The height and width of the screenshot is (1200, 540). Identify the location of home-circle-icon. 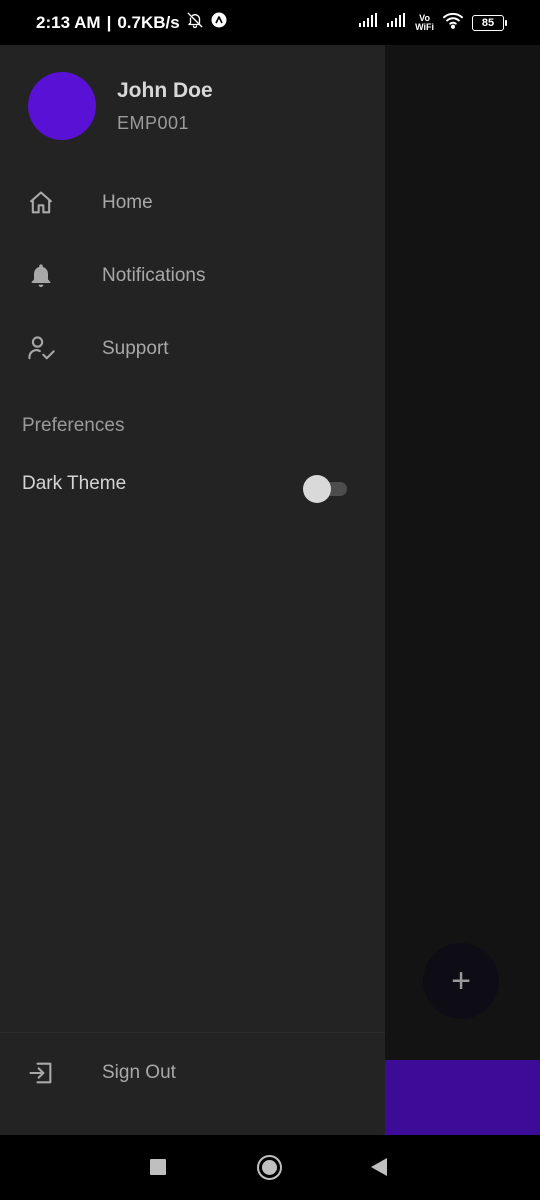
(269, 1167).